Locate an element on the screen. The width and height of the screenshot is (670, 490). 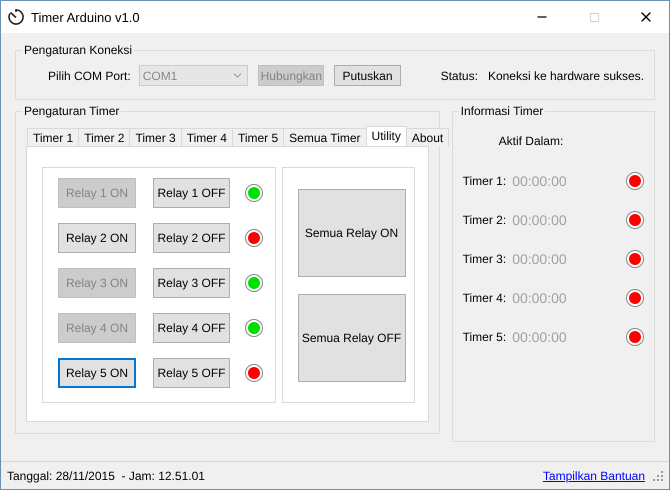
timer-label: Timer 3: is located at coordinates (484, 259).